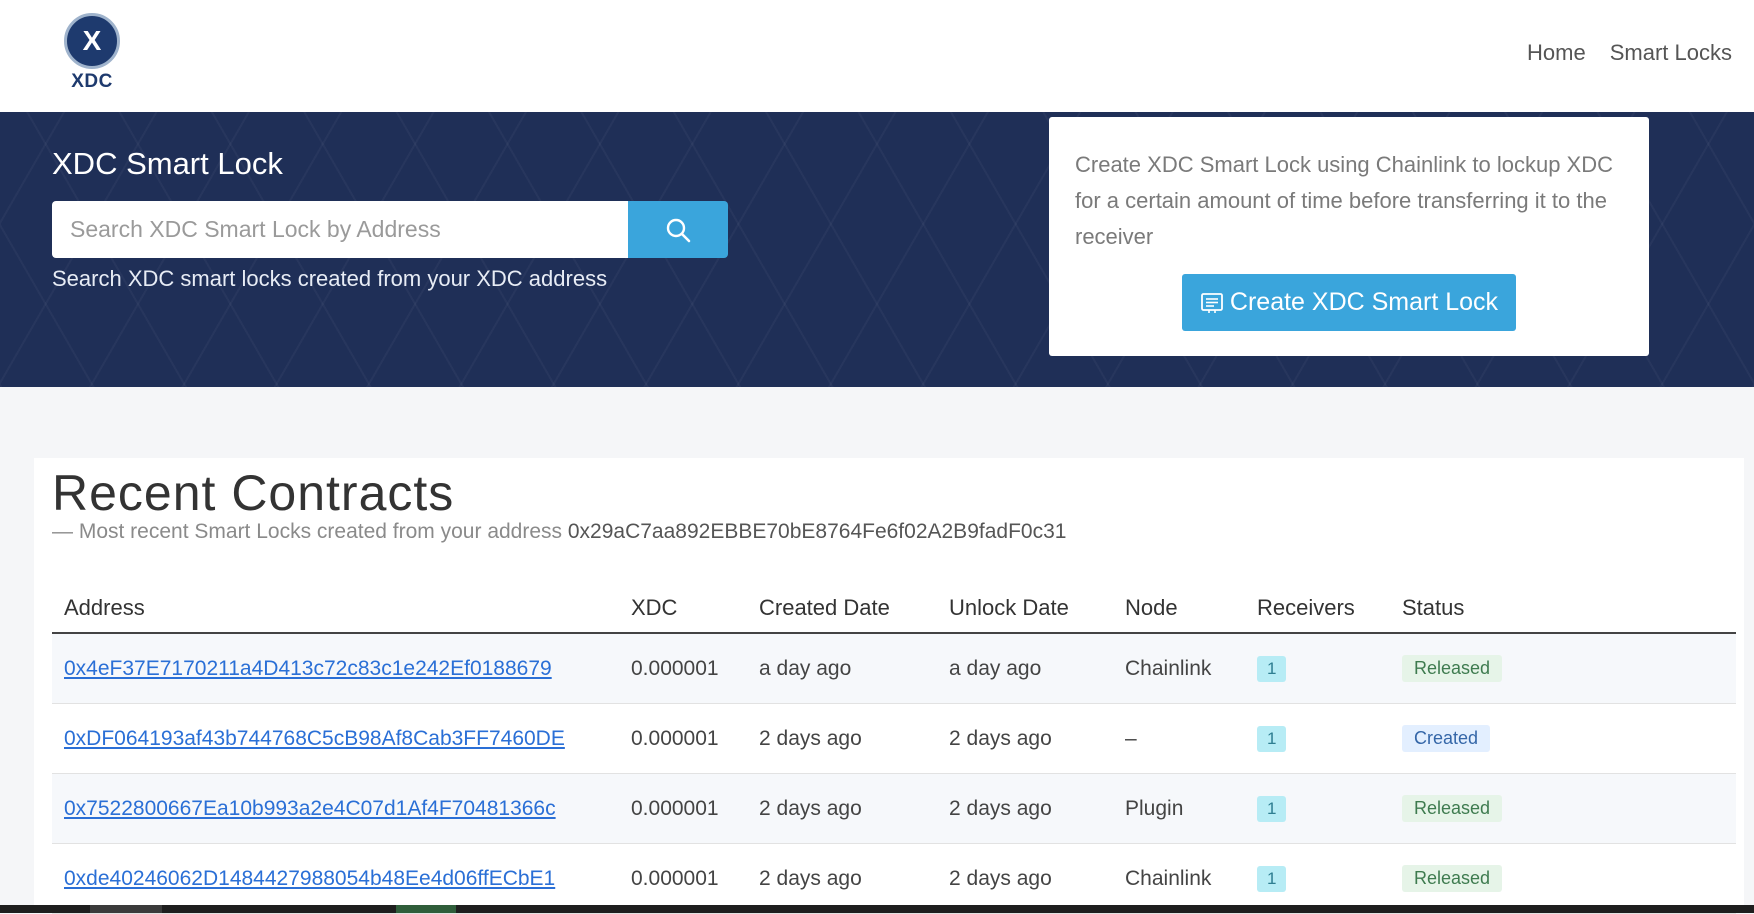  What do you see at coordinates (1556, 53) in the screenshot?
I see `nav-link-home: Home` at bounding box center [1556, 53].